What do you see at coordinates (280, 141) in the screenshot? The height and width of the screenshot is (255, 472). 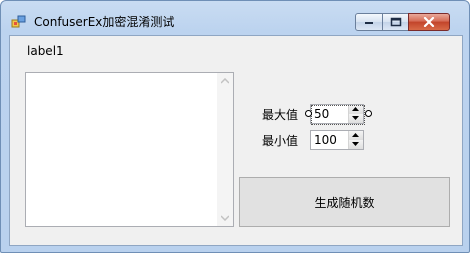 I see `min-value-label: 最小值` at bounding box center [280, 141].